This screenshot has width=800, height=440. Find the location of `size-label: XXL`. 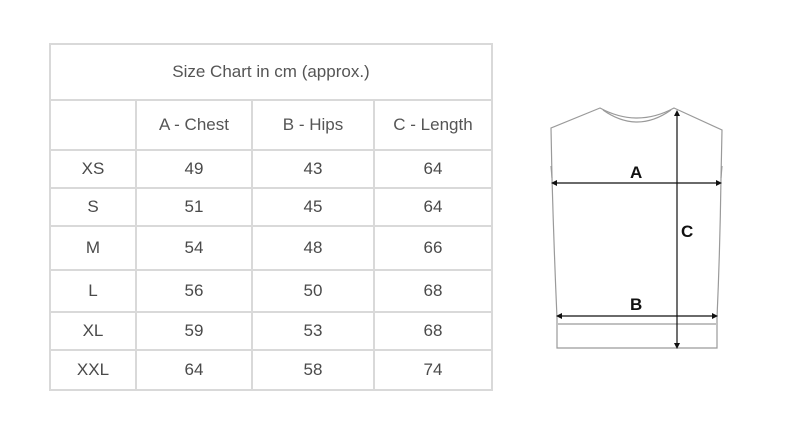

size-label: XXL is located at coordinates (93, 370).